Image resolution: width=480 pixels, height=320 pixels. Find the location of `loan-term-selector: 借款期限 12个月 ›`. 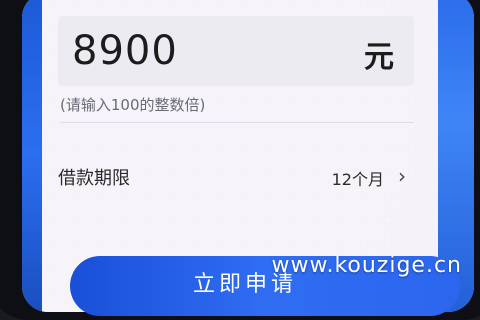

loan-term-selector: 借款期限 12个月 › is located at coordinates (236, 178).